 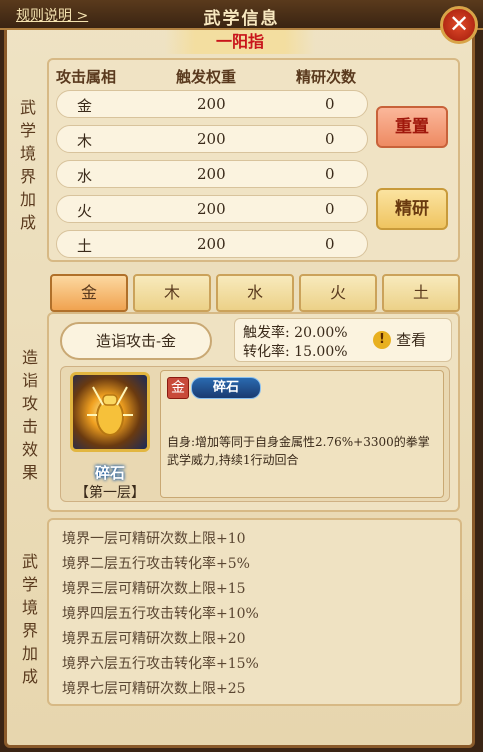 I want to click on side-label-realm-bonus: 武学境界加成, so click(x=28, y=165).